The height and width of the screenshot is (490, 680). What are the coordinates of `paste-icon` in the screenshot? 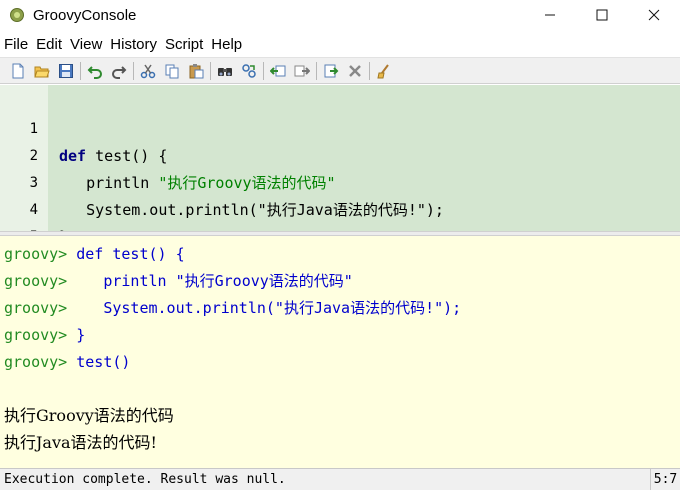 It's located at (196, 71).